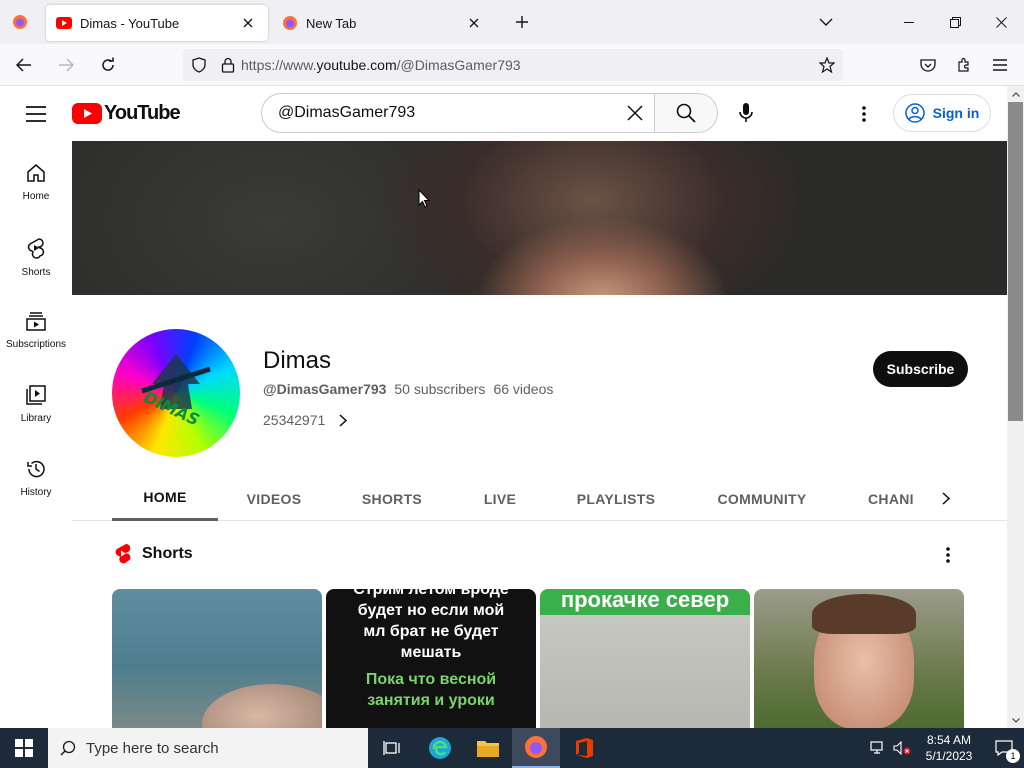 The width and height of the screenshot is (1024, 768). I want to click on taskbar-edge, so click(440, 748).